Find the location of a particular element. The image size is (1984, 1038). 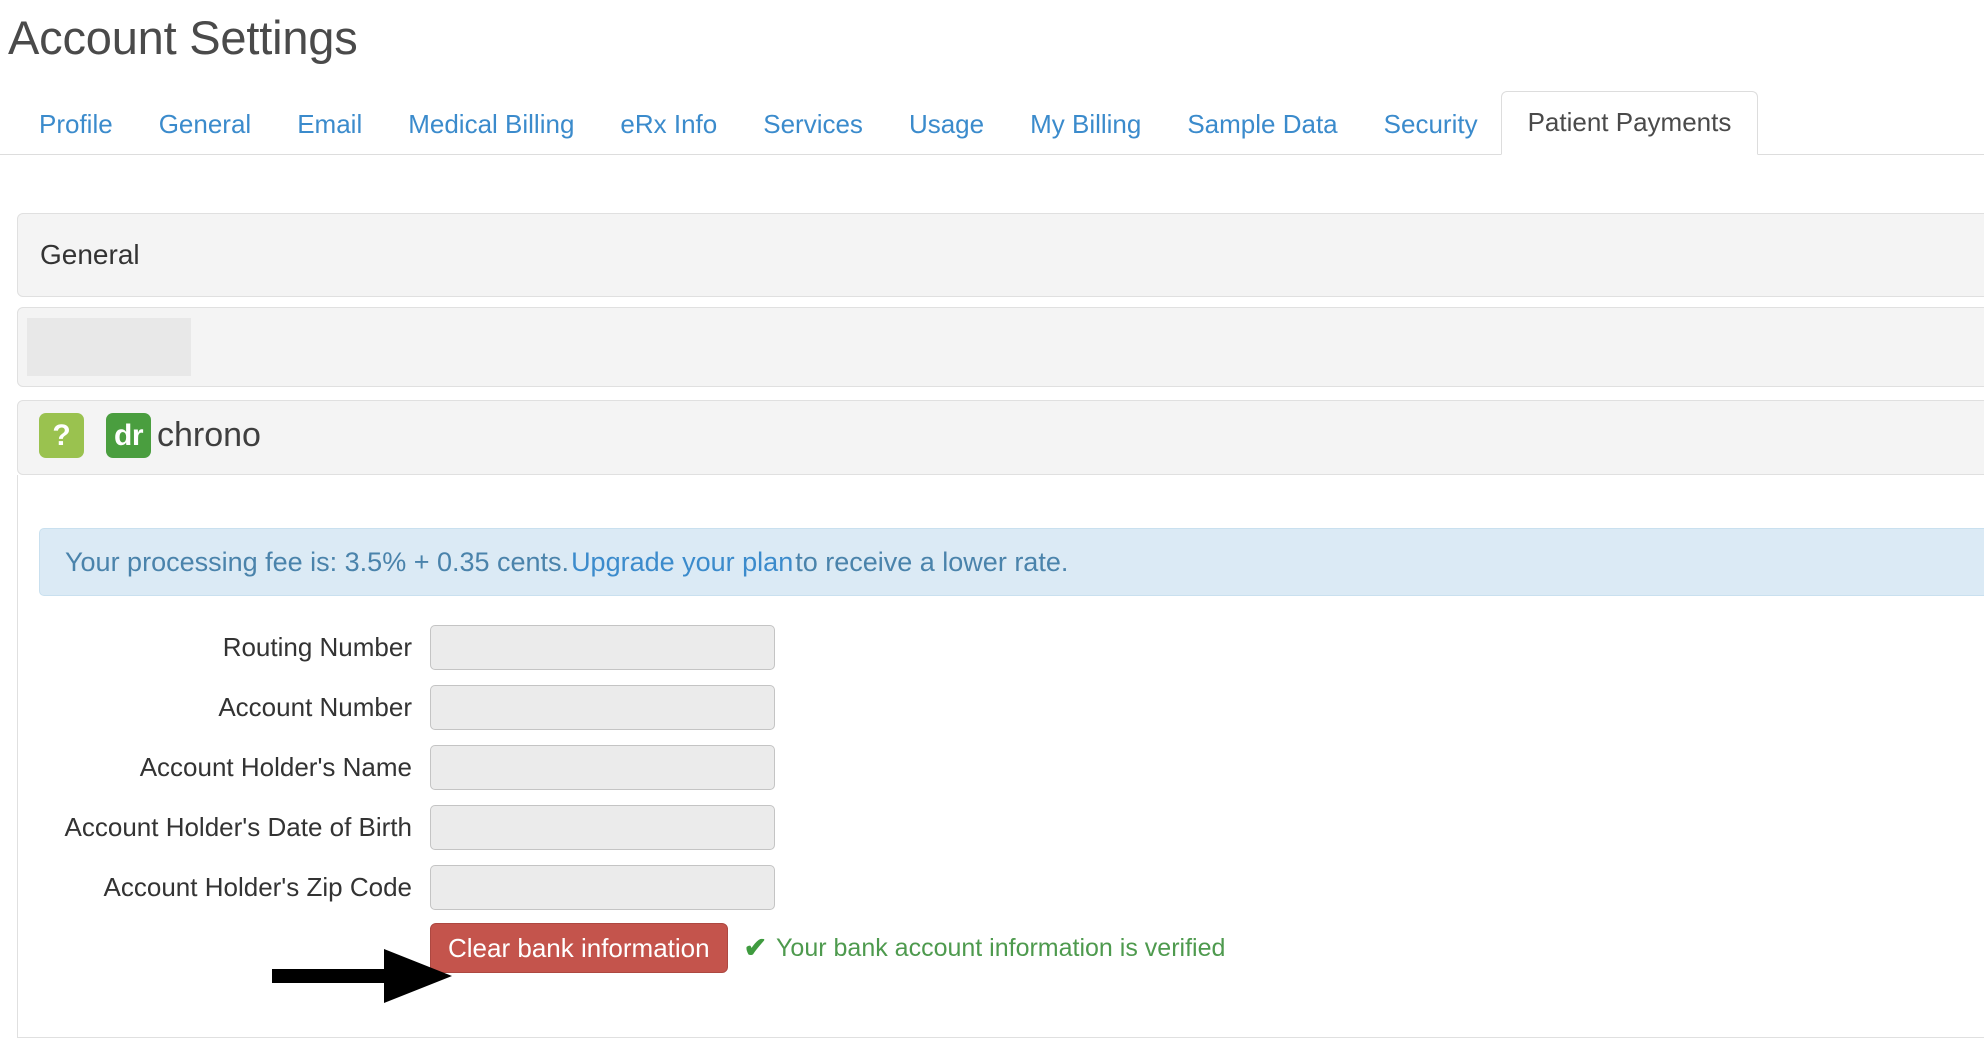

label-account-holder-zip: Account Holder's Zip Code is located at coordinates (257, 887).